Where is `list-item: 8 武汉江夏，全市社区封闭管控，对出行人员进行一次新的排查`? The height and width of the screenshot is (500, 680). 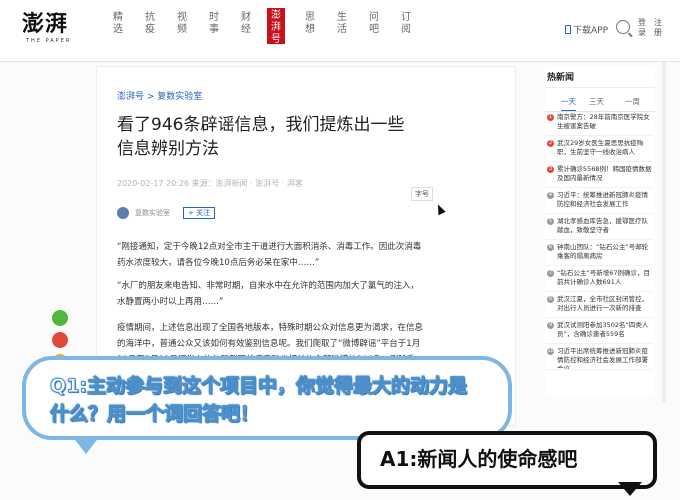 list-item: 8 武汉江夏，全市社区封闭管控，对出行人员进行一次新的排查 is located at coordinates (599, 305).